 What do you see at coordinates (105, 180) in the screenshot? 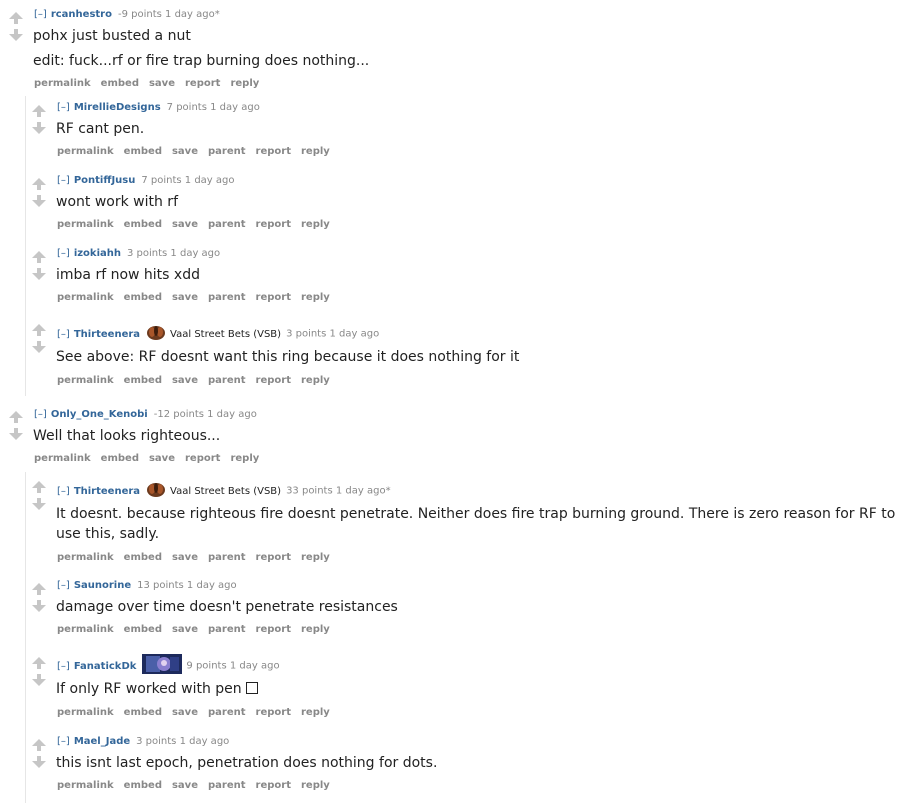
I see `author-link: PontiffJusu` at bounding box center [105, 180].